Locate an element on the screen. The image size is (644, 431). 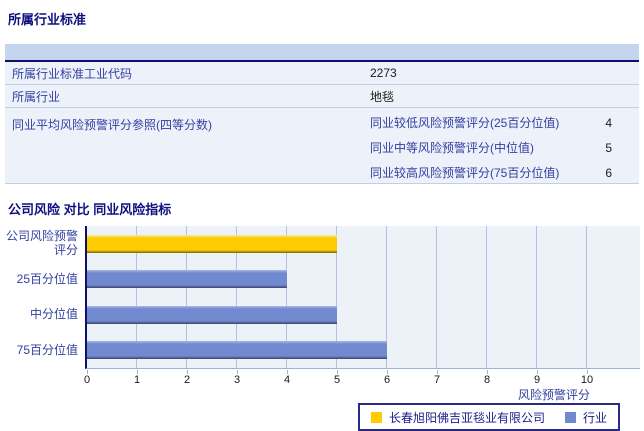
row-label-industry: 所属行业 is located at coordinates (36, 96).